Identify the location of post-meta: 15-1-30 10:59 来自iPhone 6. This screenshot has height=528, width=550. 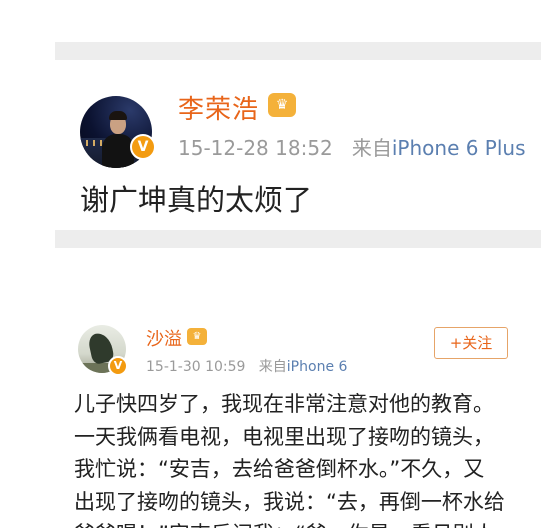
(246, 366).